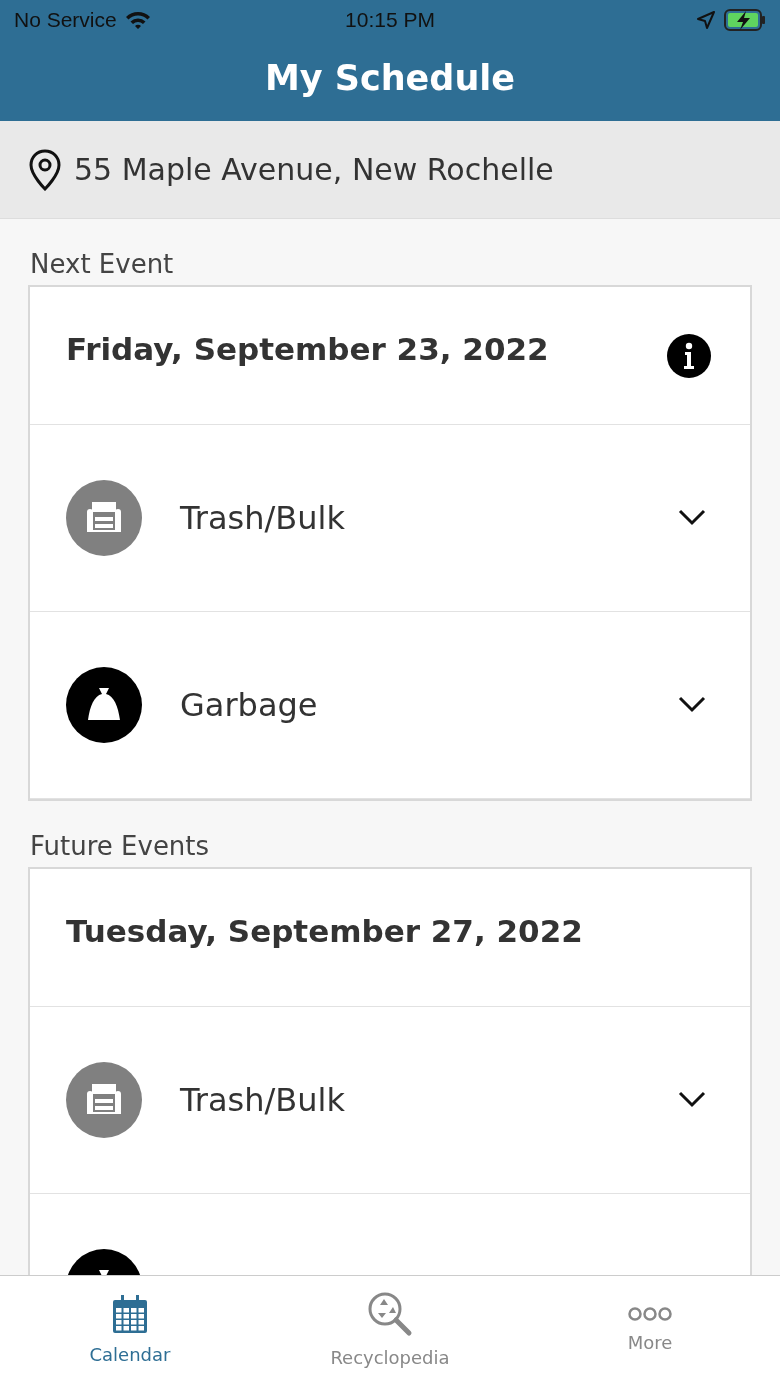  What do you see at coordinates (390, 170) in the screenshot?
I see `address-bar: 55 Maple Avenue, New Rochelle` at bounding box center [390, 170].